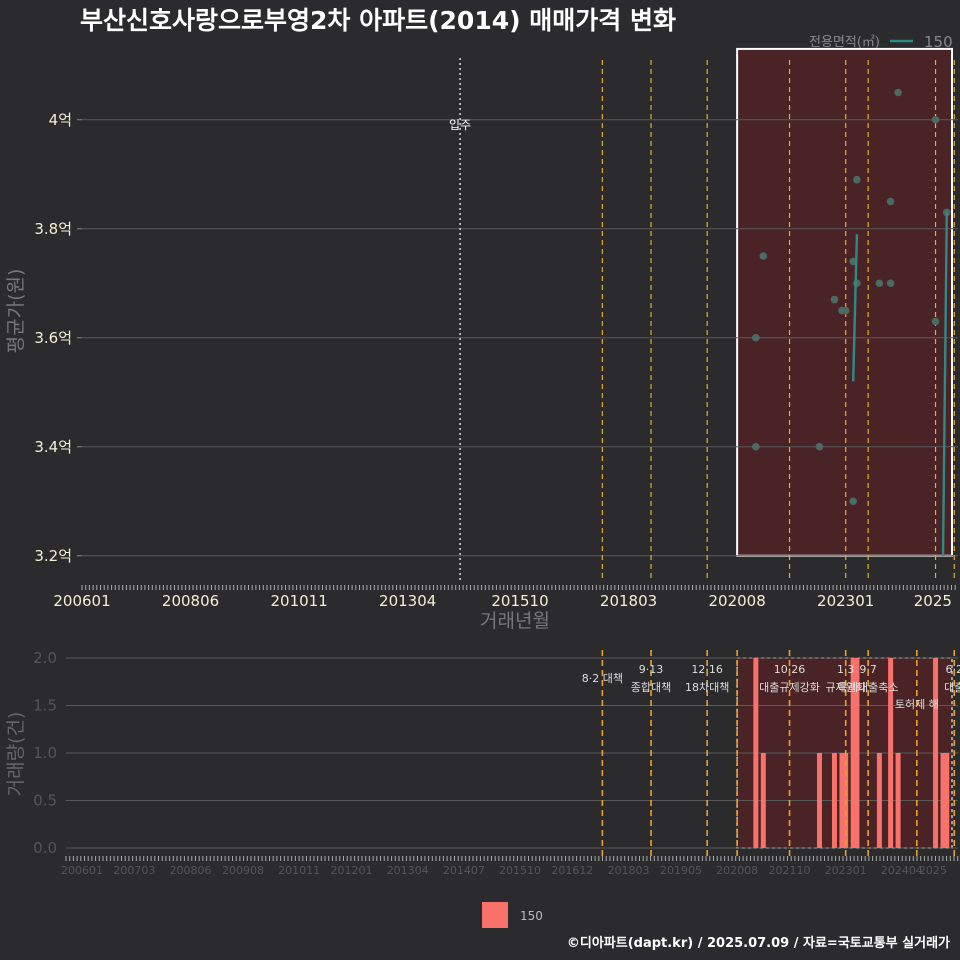 The height and width of the screenshot is (960, 960). What do you see at coordinates (651, 687) in the screenshot?
I see `policy-label: 종합대책` at bounding box center [651, 687].